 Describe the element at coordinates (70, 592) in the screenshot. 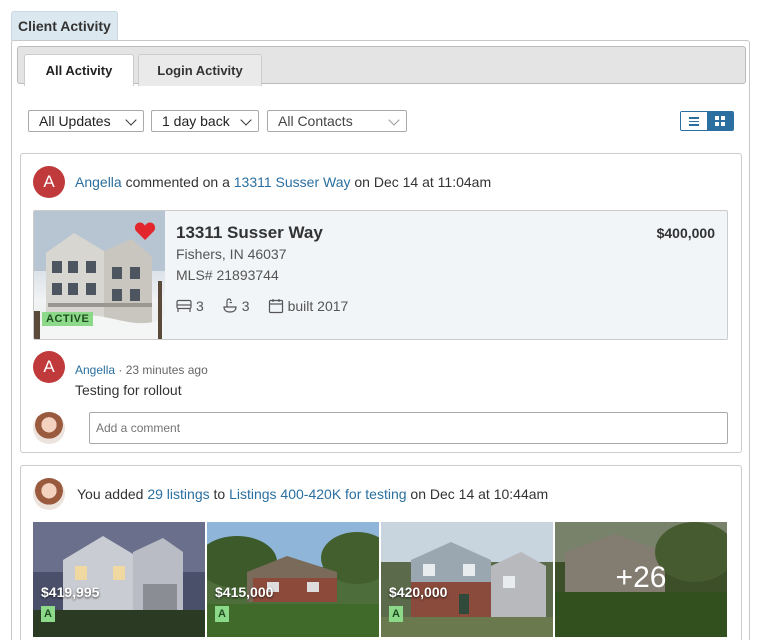

I see `thumb-price: $419,995` at that location.